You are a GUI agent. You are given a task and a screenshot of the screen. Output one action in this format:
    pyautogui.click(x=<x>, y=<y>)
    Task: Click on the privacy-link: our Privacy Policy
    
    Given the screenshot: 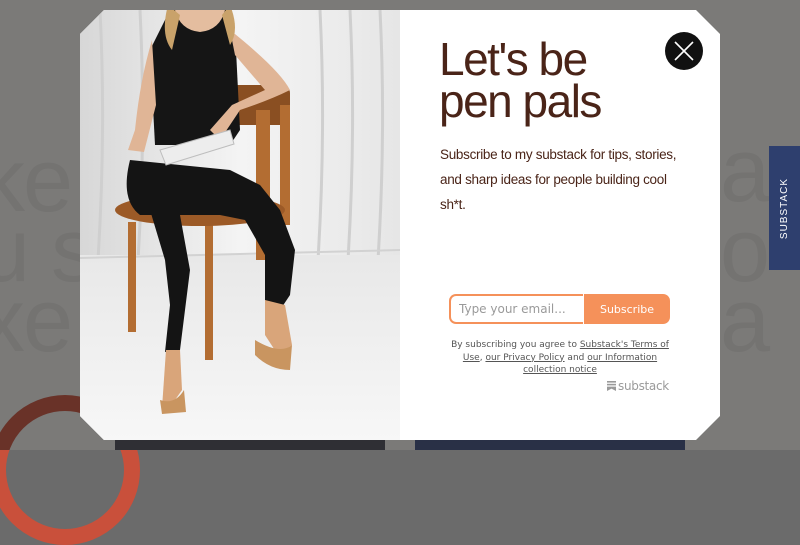 What is the action you would take?
    pyautogui.click(x=524, y=358)
    